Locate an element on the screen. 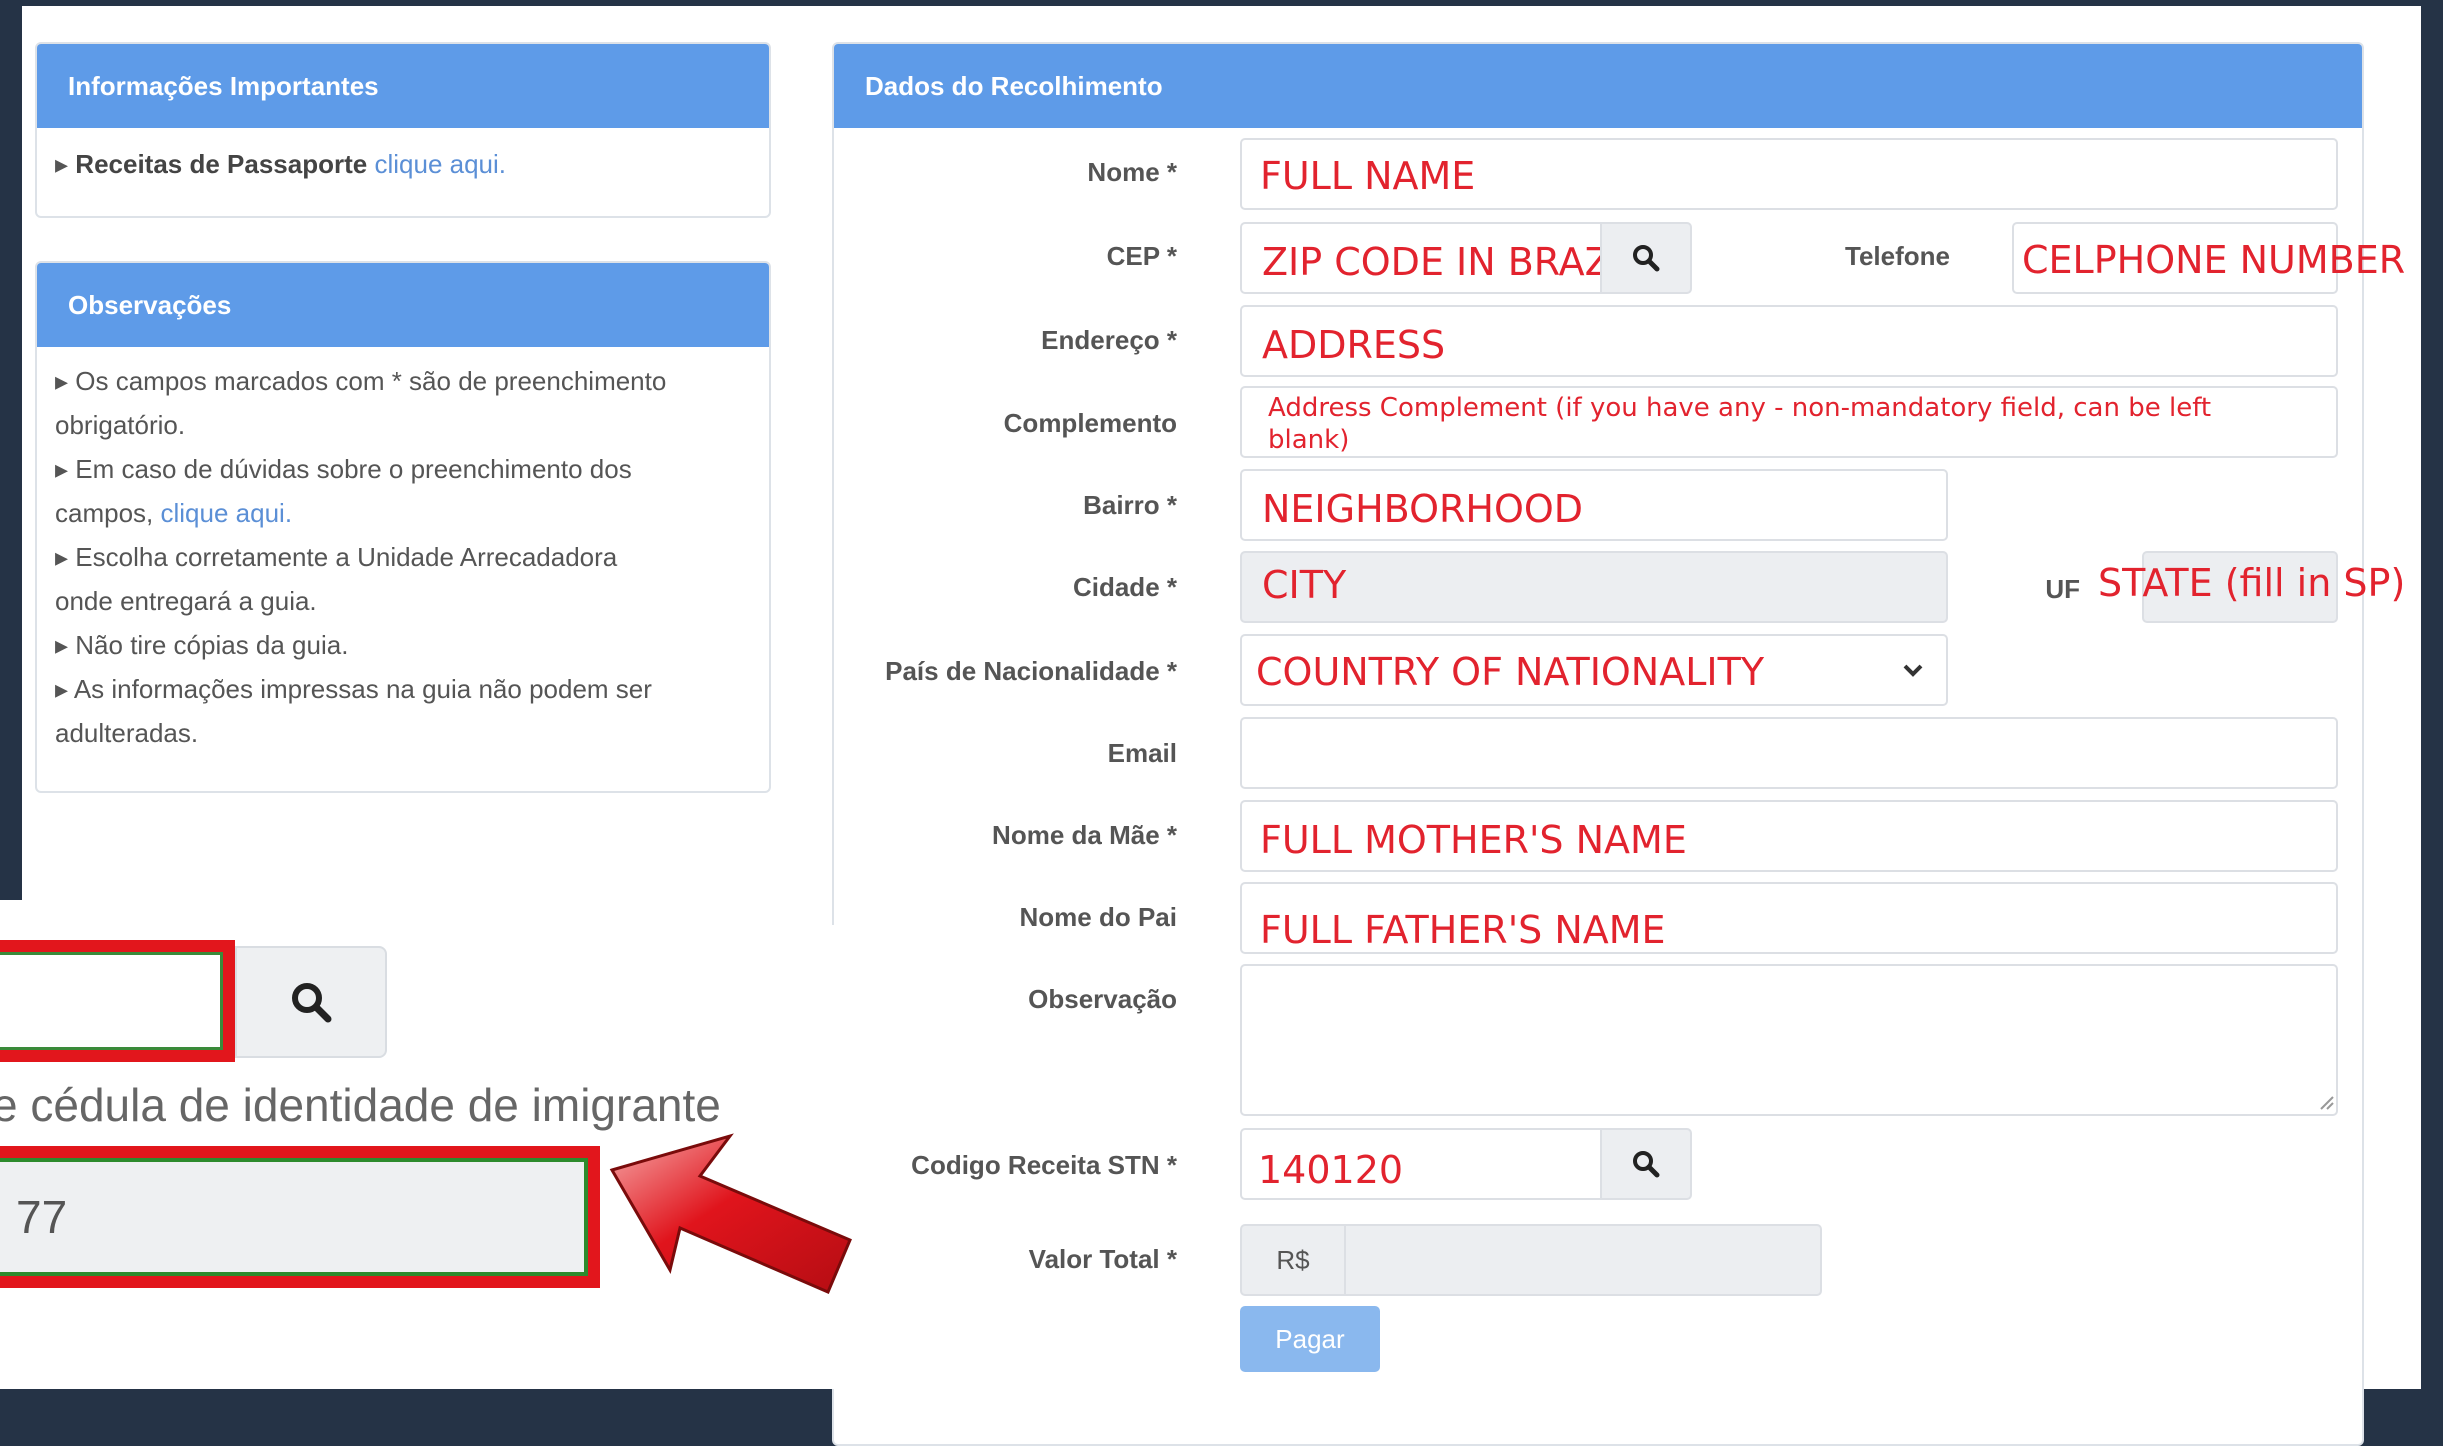 Image resolution: width=2443 pixels, height=1446 pixels. label-complemento: Complemento is located at coordinates (1090, 423).